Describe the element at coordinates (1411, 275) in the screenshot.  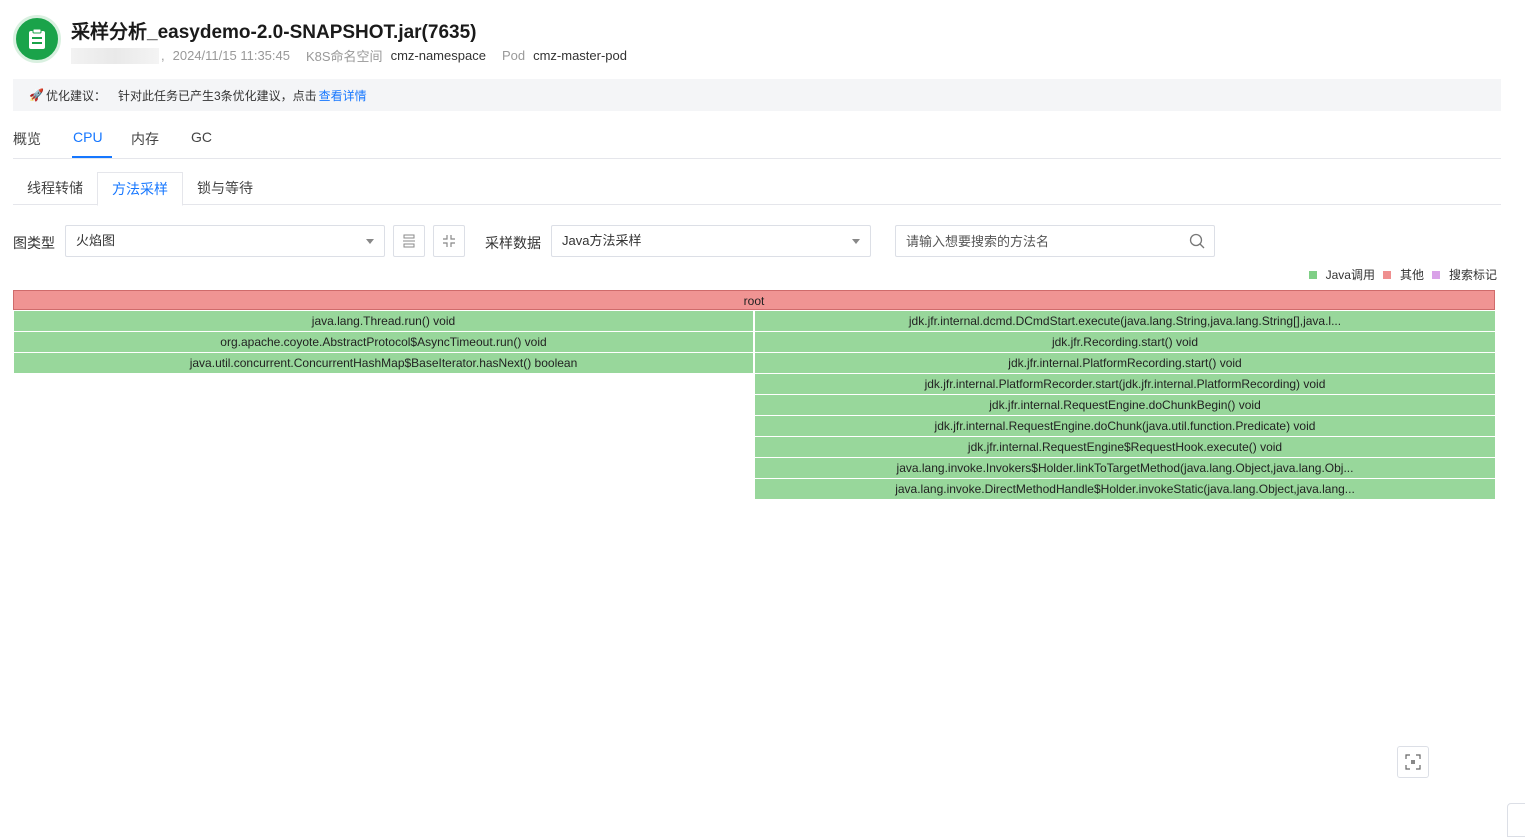
I see `legend-label: 其他` at that location.